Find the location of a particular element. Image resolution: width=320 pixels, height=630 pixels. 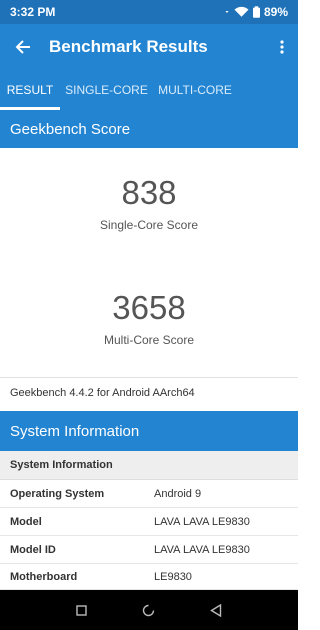

battery-percent: 89% is located at coordinates (275, 12).